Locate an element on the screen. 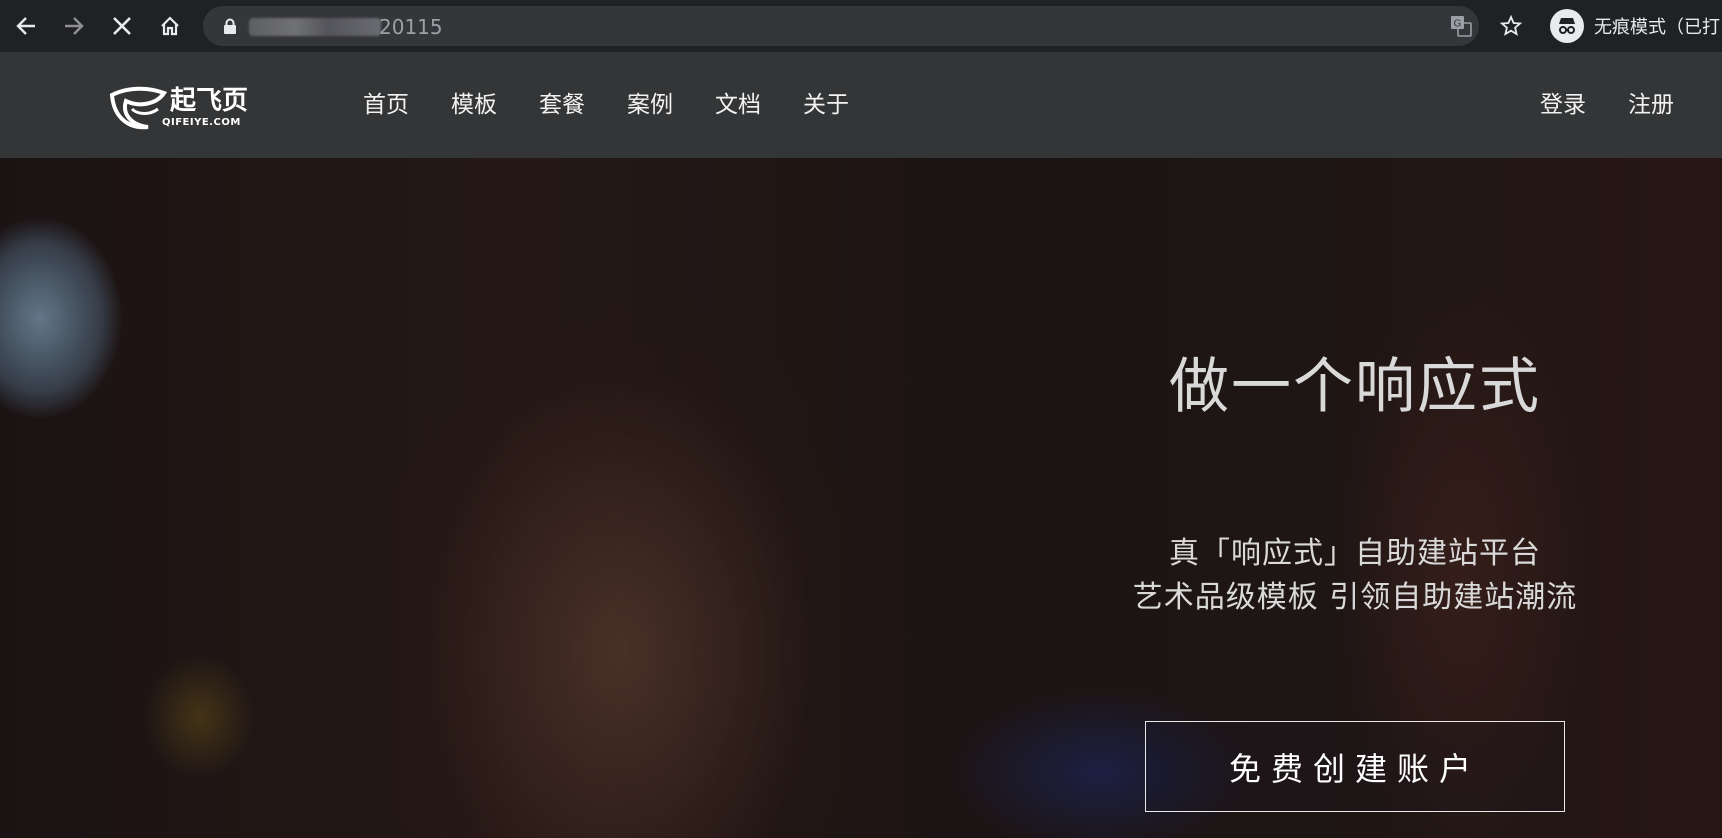 This screenshot has height=838, width=1722. hero-subtitle-2: 艺术品级模板 引领自助建站潮流 is located at coordinates (1355, 597).